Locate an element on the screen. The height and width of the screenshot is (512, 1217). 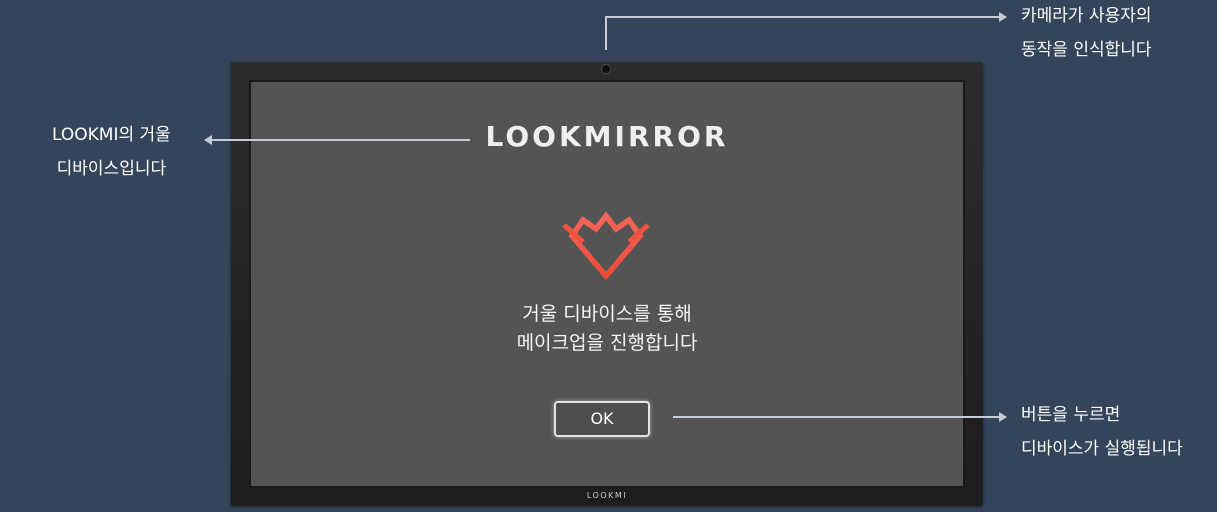
device-annotation-line-2: 디바이스입니다 is located at coordinates (111, 169).